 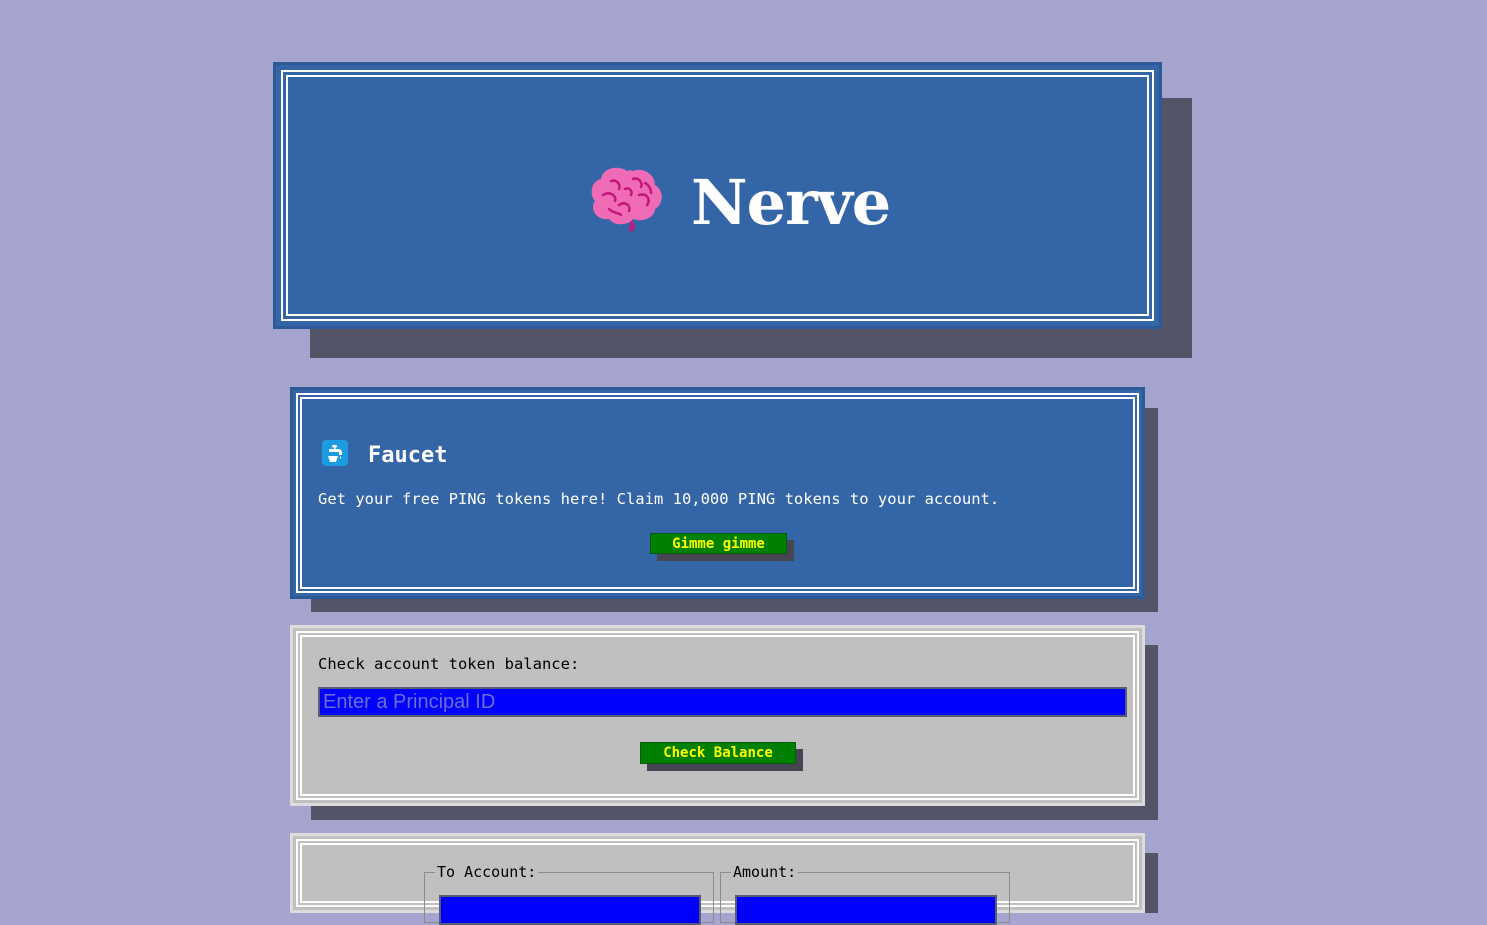 What do you see at coordinates (866, 910) in the screenshot?
I see `amount-input` at bounding box center [866, 910].